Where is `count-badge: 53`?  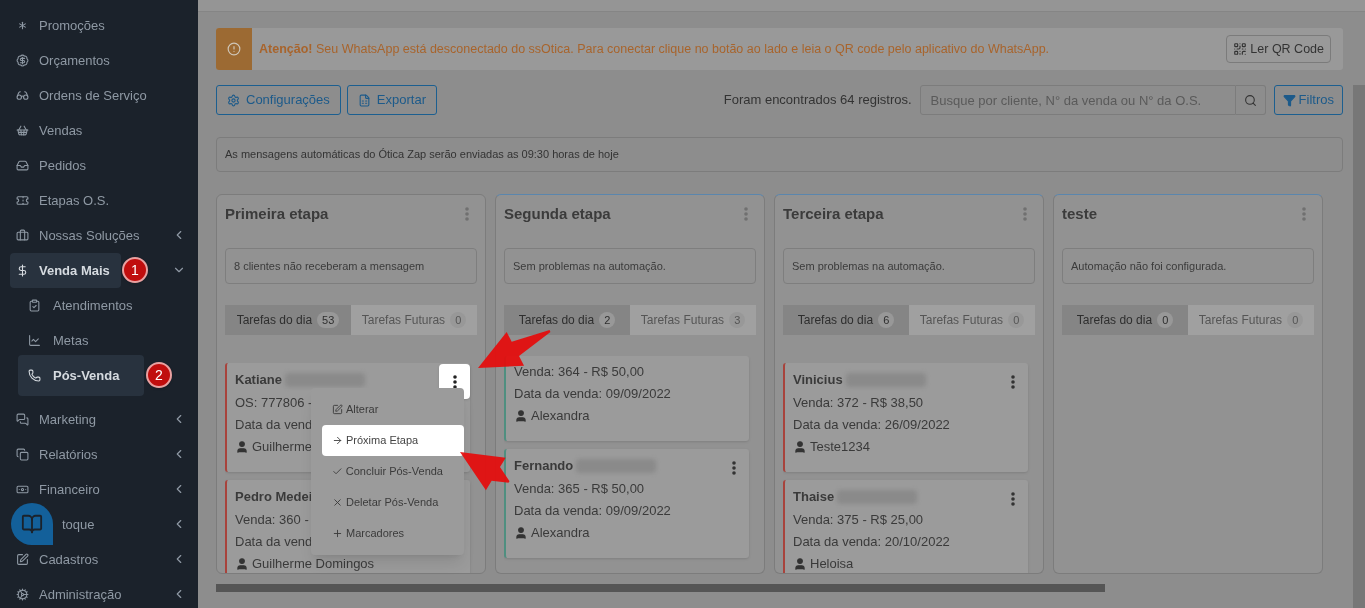
count-badge: 53 is located at coordinates (328, 320).